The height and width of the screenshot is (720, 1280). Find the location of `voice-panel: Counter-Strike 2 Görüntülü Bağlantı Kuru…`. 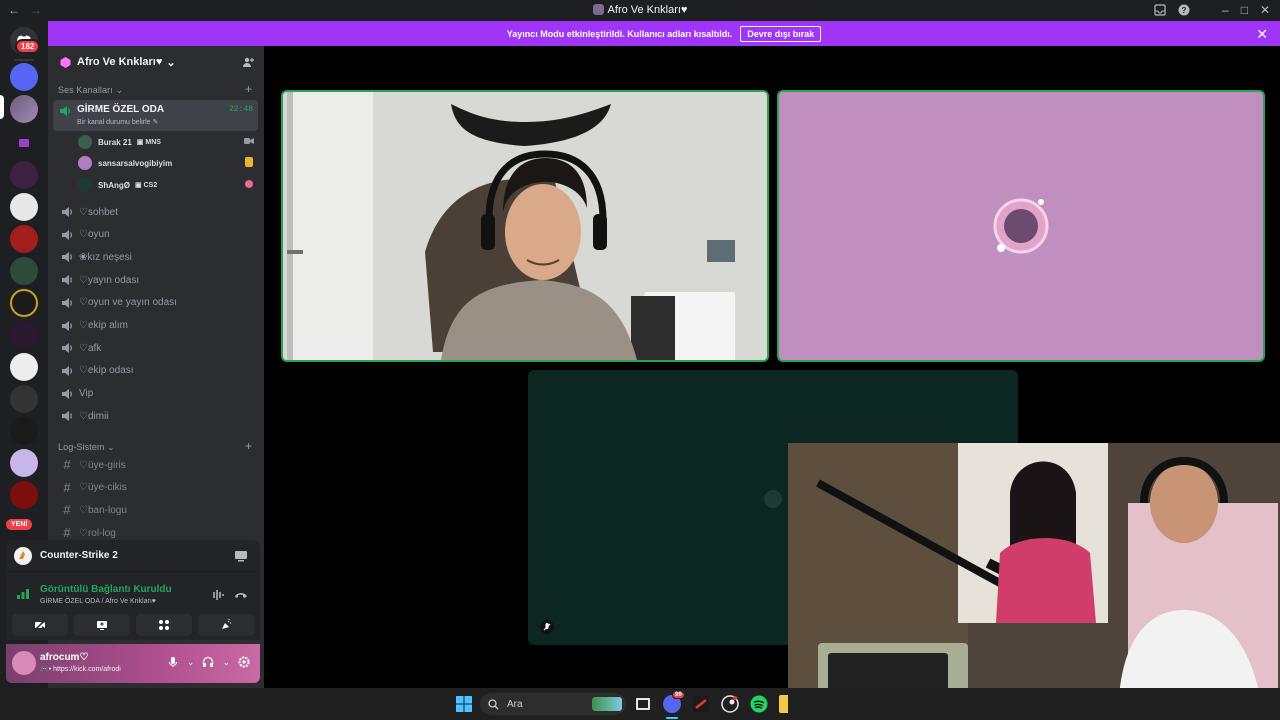

voice-panel: Counter-Strike 2 Görüntülü Bağlantı Kuru… is located at coordinates (133, 590).